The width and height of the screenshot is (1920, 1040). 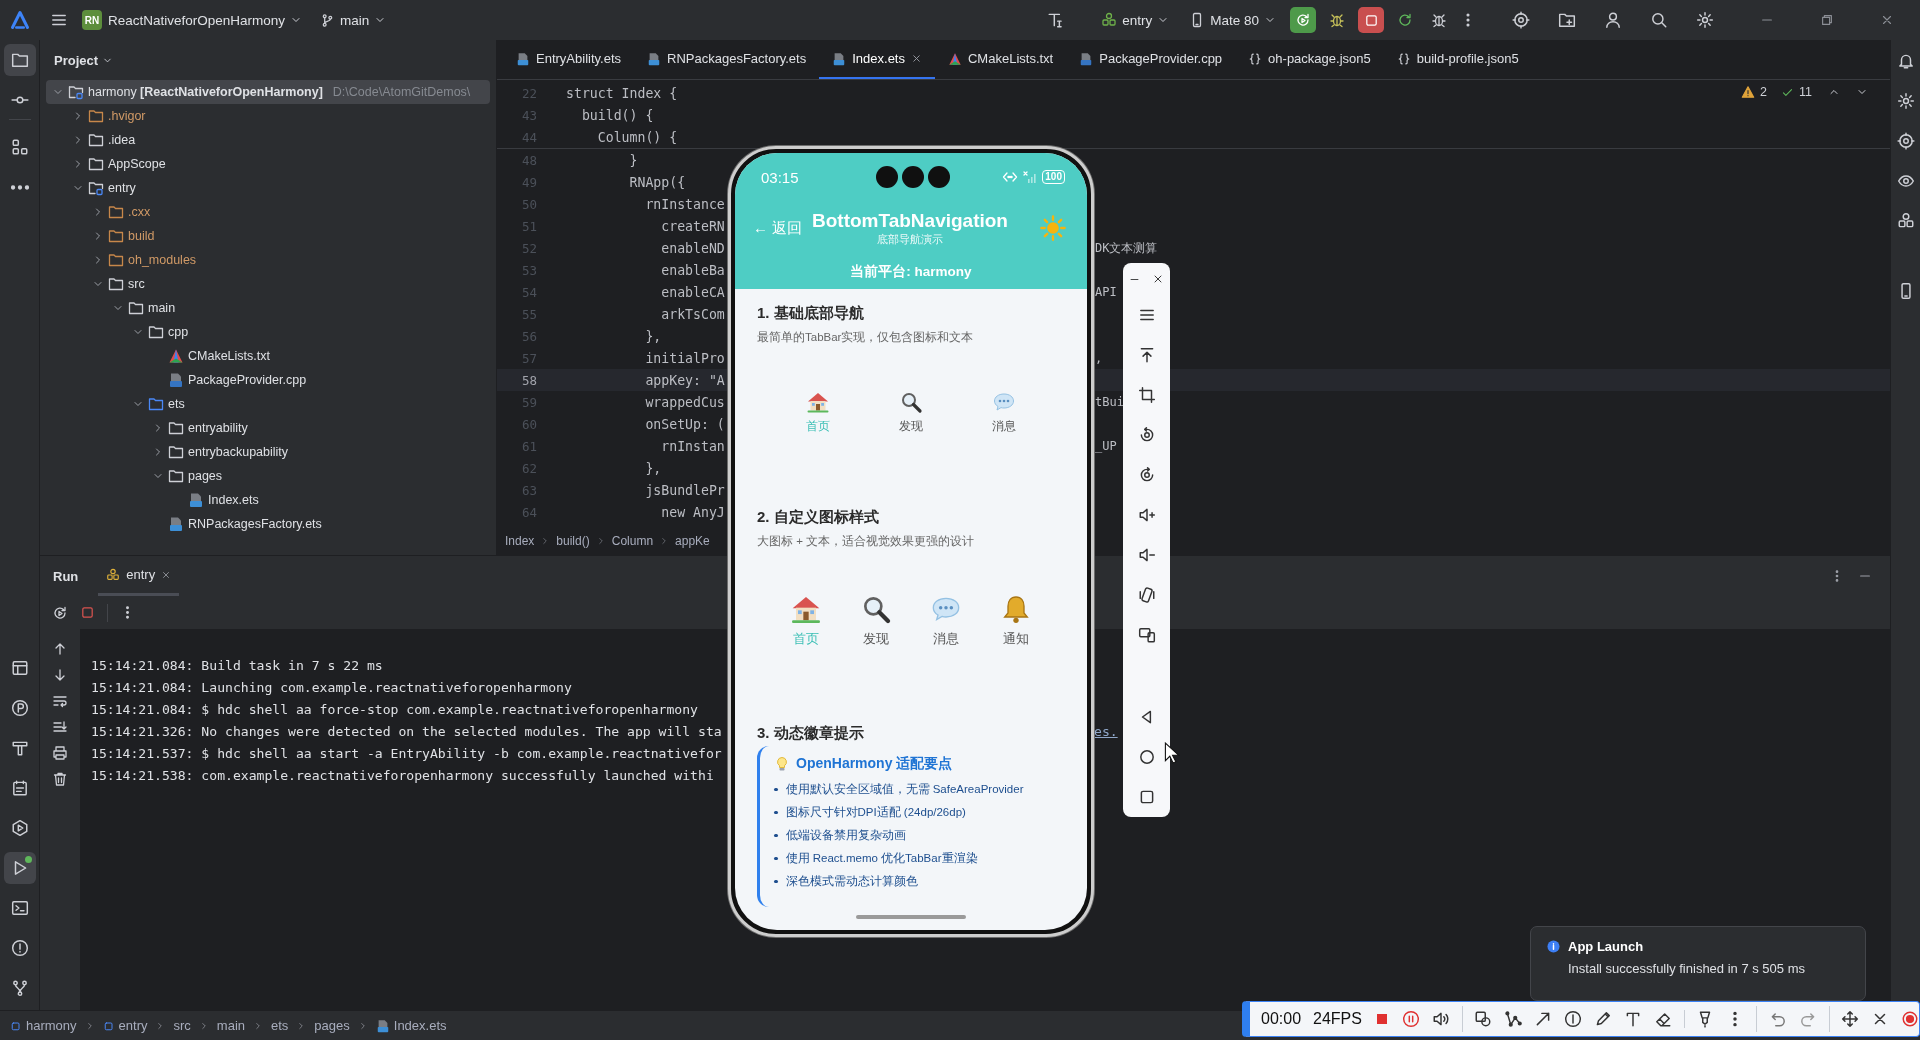 What do you see at coordinates (268, 188) in the screenshot?
I see `tree-item: entry` at bounding box center [268, 188].